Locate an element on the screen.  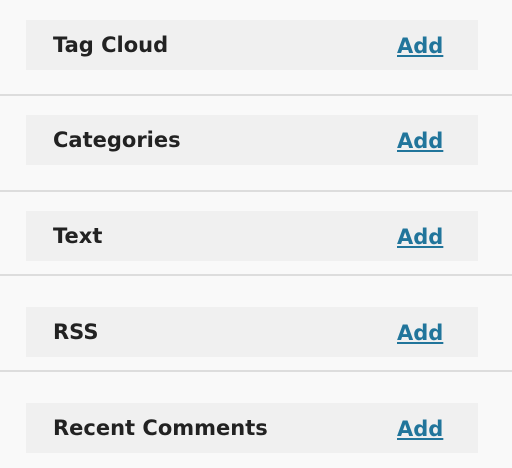
widget-row-categories: Categories Add is located at coordinates (252, 140).